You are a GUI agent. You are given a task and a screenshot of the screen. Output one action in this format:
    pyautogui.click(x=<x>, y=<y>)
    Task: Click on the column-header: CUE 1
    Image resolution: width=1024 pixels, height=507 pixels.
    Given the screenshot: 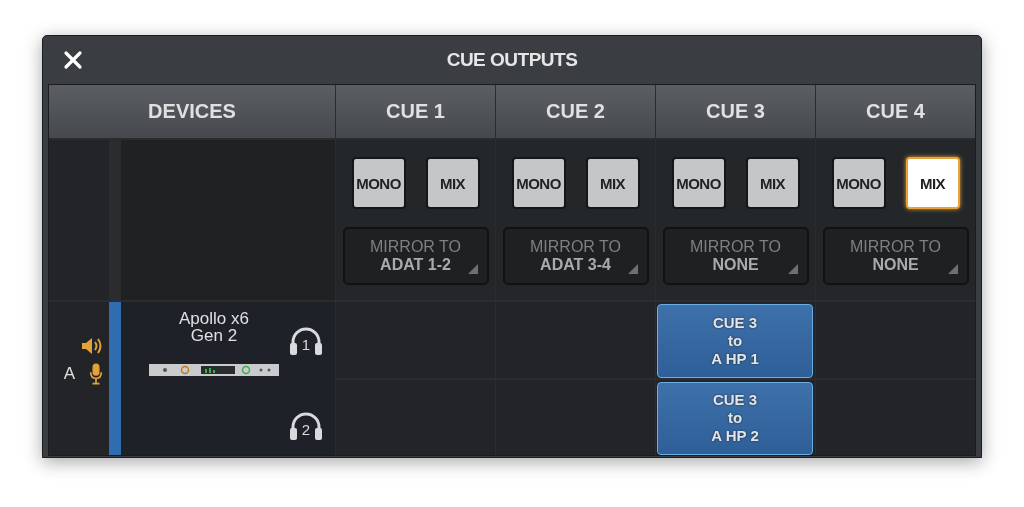 What is the action you would take?
    pyautogui.click(x=415, y=111)
    